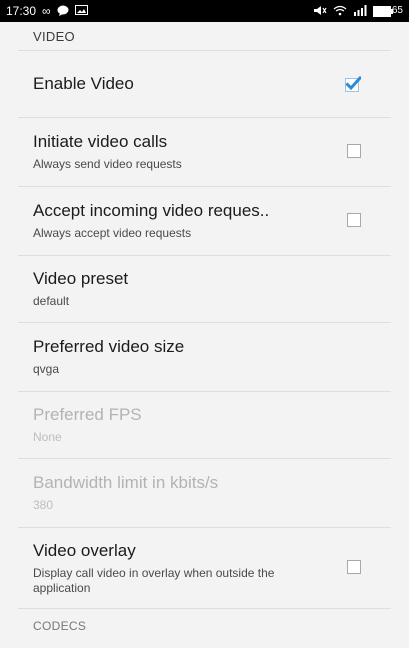 The height and width of the screenshot is (648, 409). Describe the element at coordinates (112, 233) in the screenshot. I see `pref-summary: Always accept video requests` at that location.